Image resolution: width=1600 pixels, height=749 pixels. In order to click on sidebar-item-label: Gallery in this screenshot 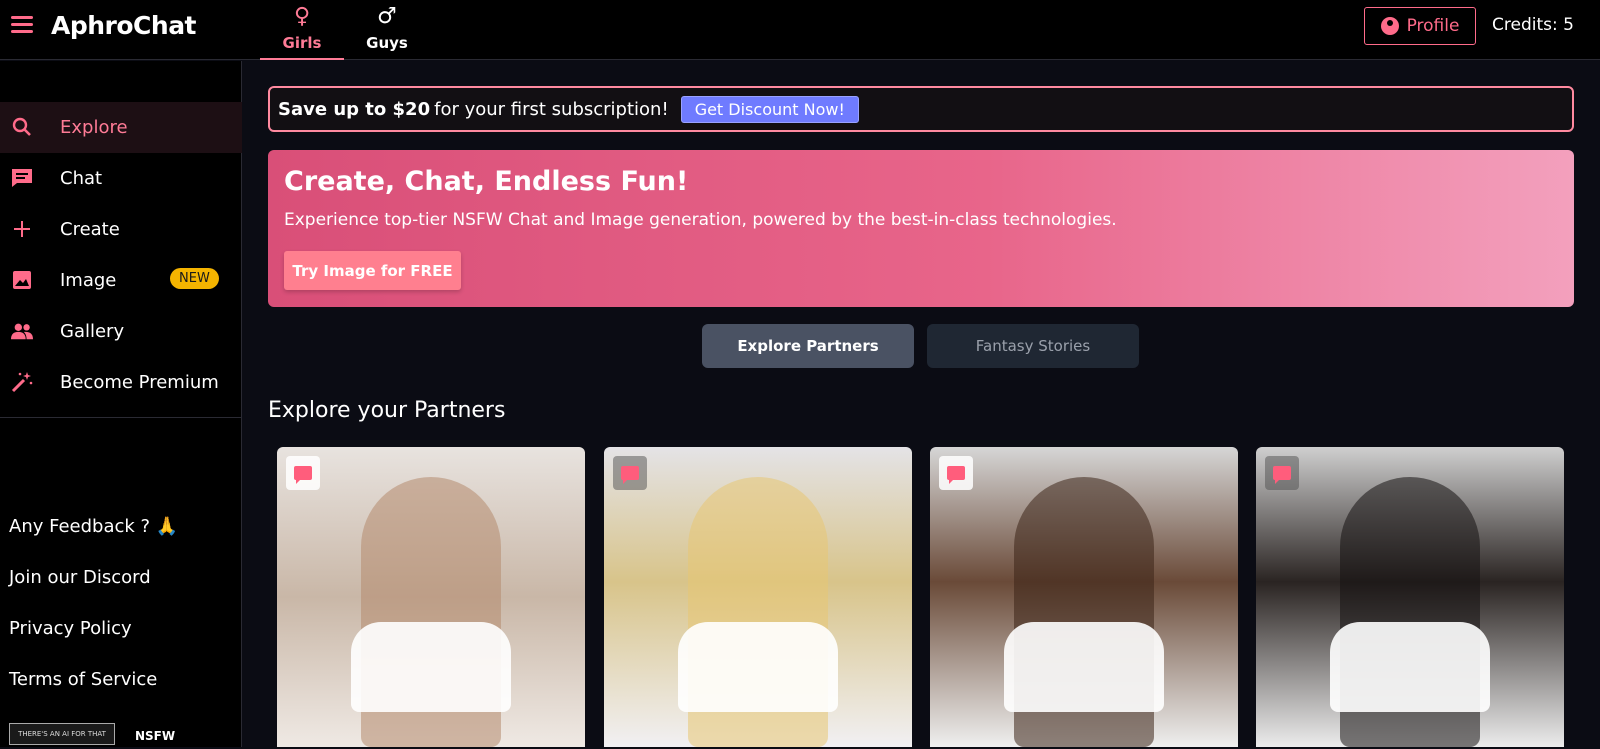, I will do `click(92, 331)`.